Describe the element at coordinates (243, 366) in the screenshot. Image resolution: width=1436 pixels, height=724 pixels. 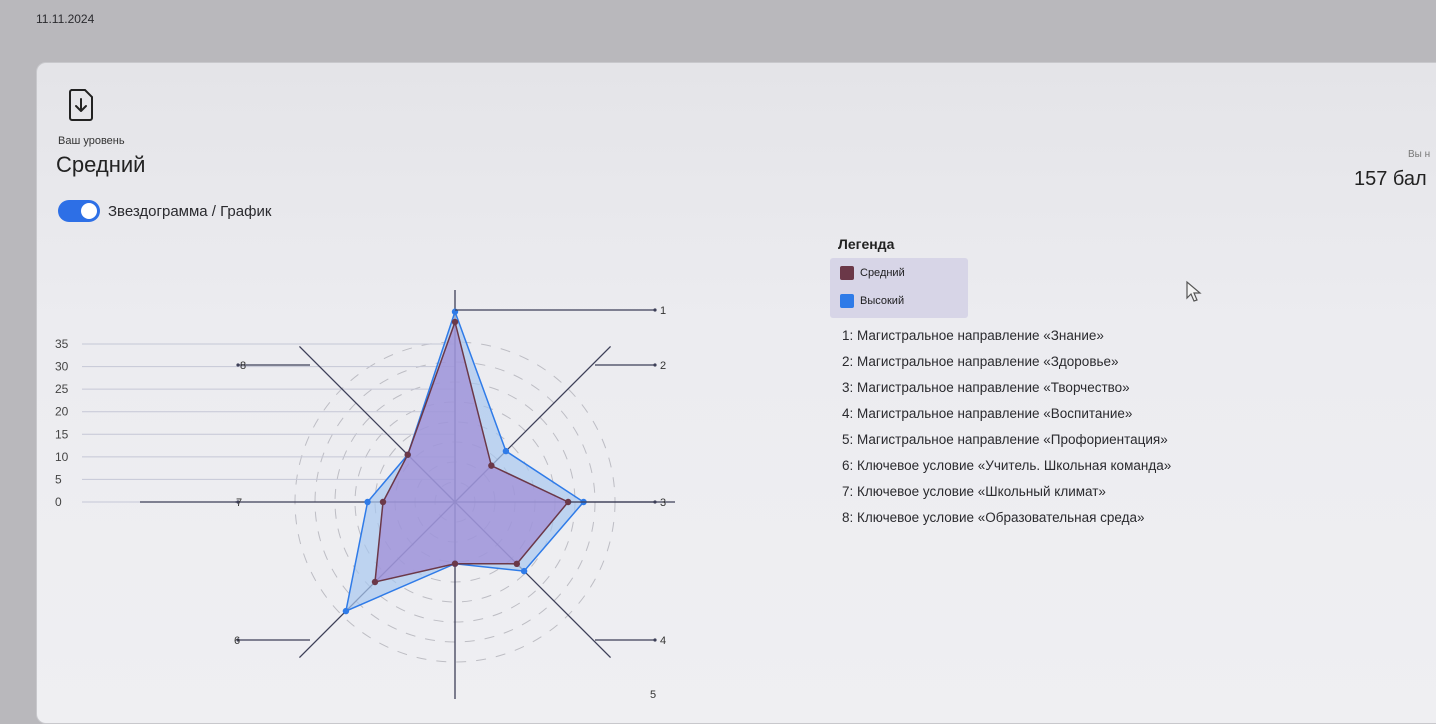
I see `axis-number-label: 8` at that location.